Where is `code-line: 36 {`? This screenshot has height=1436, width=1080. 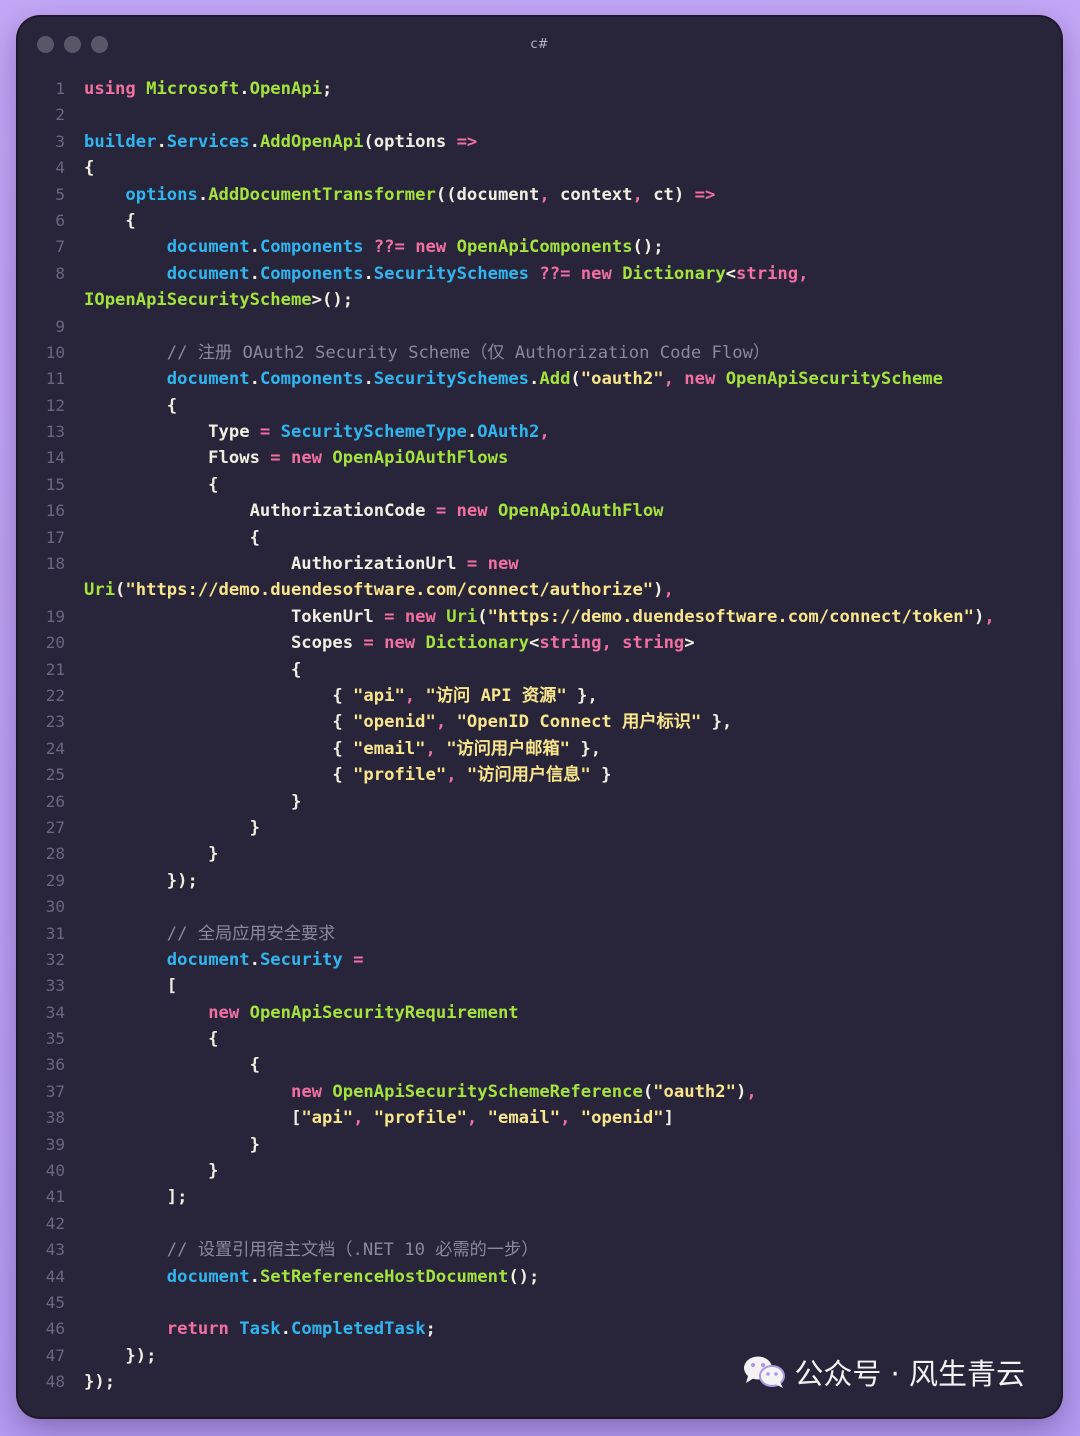
code-line: 36 { is located at coordinates (539, 1065).